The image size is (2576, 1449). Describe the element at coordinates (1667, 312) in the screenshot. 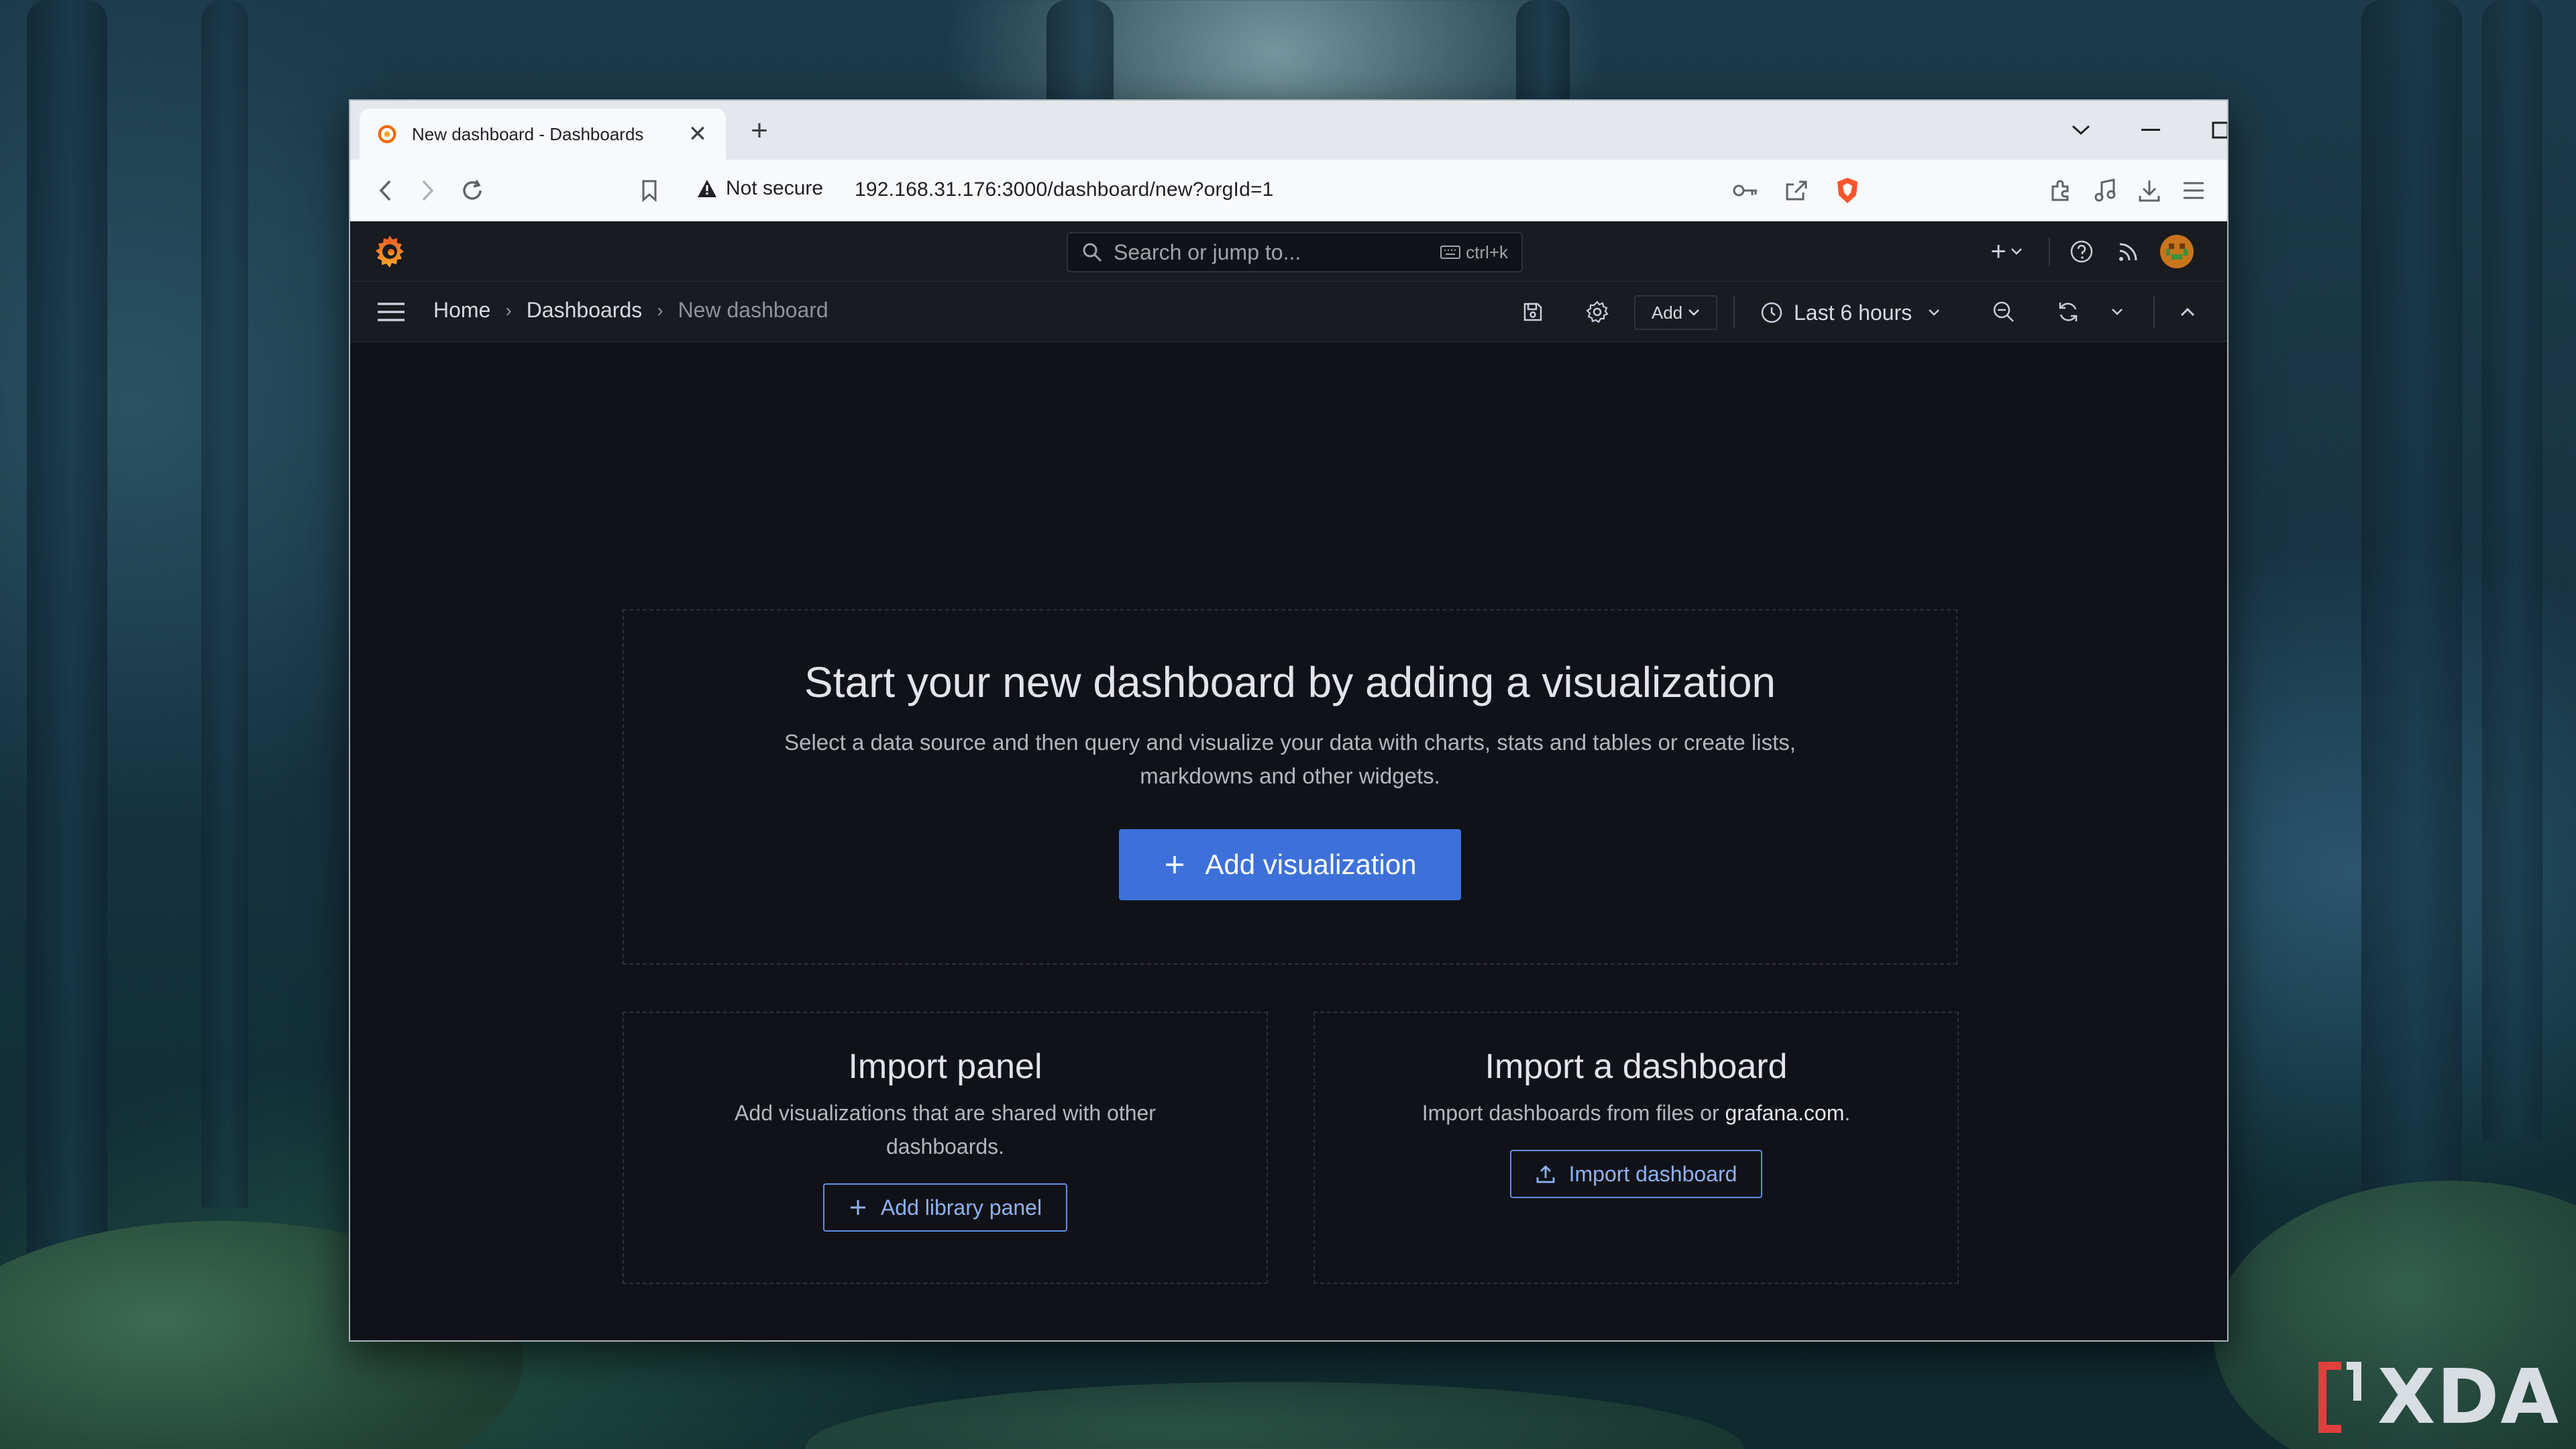

I see `add-button-label: Add` at that location.